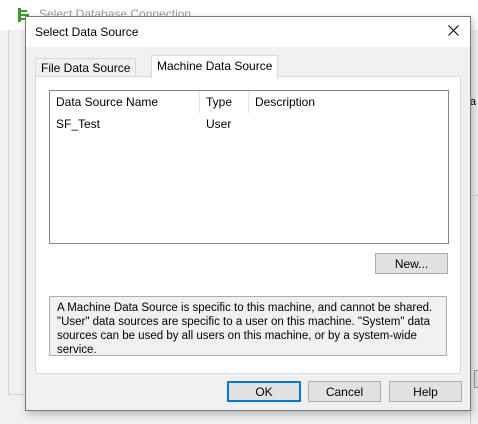 The height and width of the screenshot is (424, 478). I want to click on background-bottom-edge, so click(16, 394).